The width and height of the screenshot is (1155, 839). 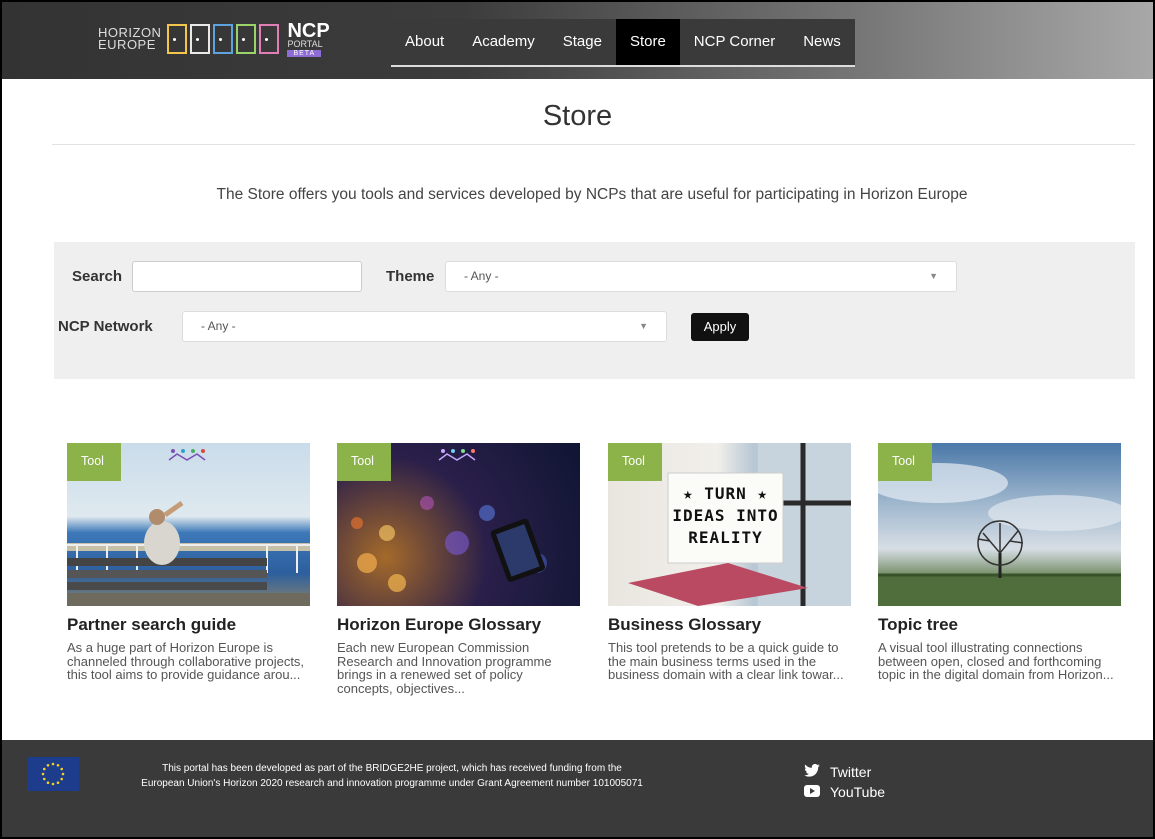 I want to click on ncp-network-select-value: - Any -, so click(x=218, y=326).